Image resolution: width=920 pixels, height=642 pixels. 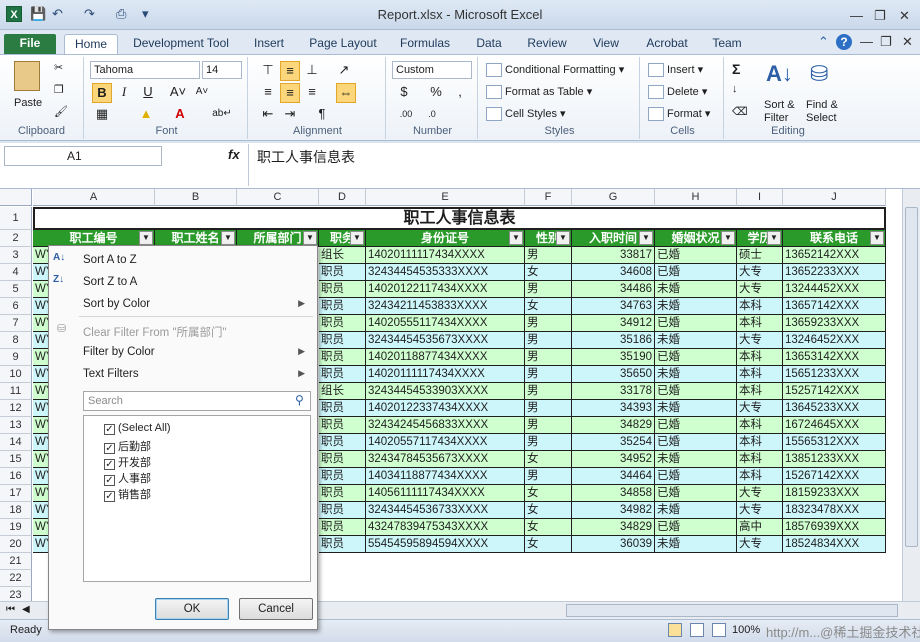 I want to click on workbook-restore-icon: ❐, so click(x=886, y=42).